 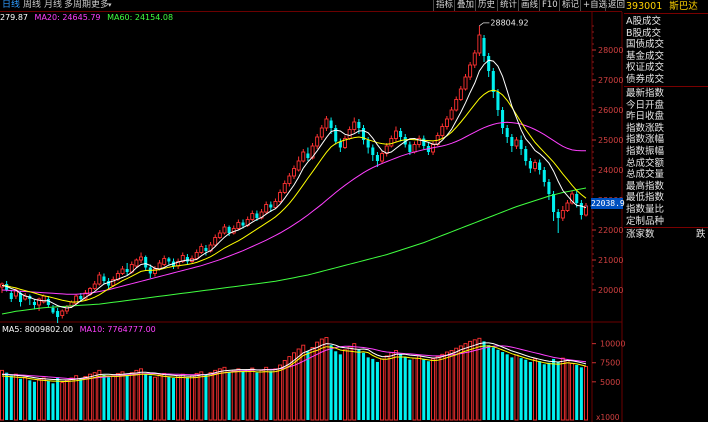 I want to click on y-tick-label: 24000, so click(x=610, y=170).